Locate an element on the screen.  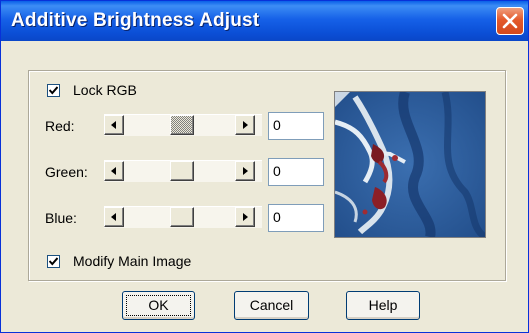
lock-rgb-label: Lock RGB is located at coordinates (105, 90).